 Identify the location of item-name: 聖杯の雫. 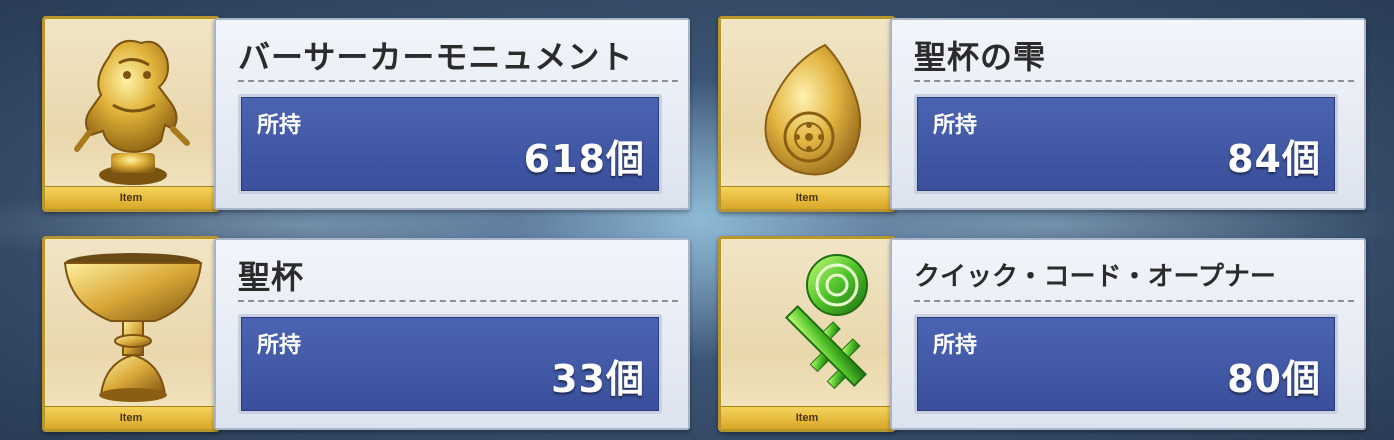
(980, 57).